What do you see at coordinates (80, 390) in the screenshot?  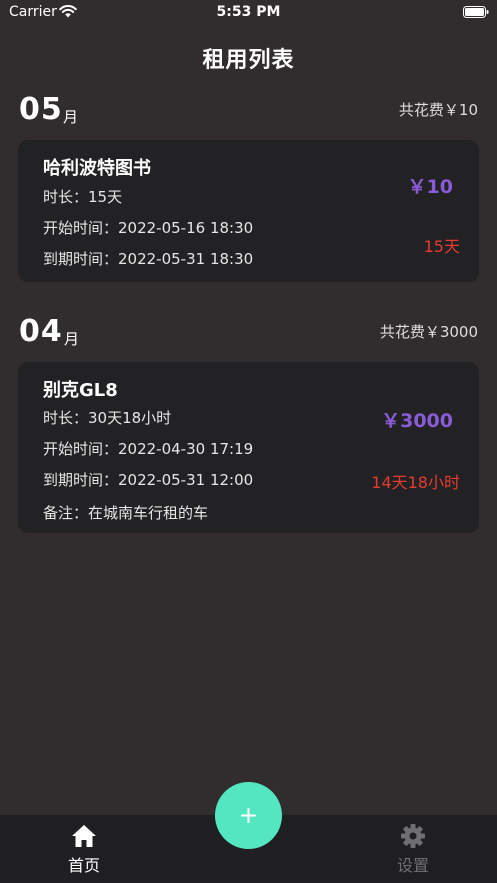 I see `rental-name: 别克GL8` at bounding box center [80, 390].